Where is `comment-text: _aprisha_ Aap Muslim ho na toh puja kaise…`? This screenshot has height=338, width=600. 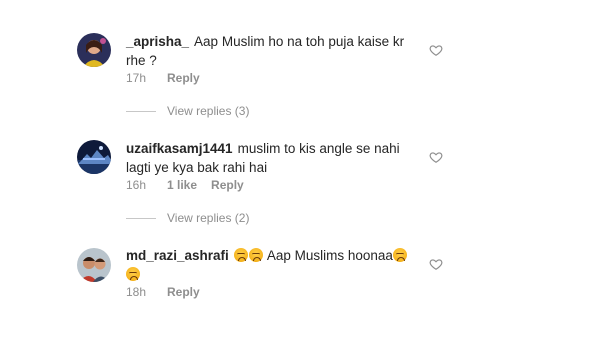
comment-text: _aprisha_ Aap Muslim ho na toh puja kaise… is located at coordinates (271, 51).